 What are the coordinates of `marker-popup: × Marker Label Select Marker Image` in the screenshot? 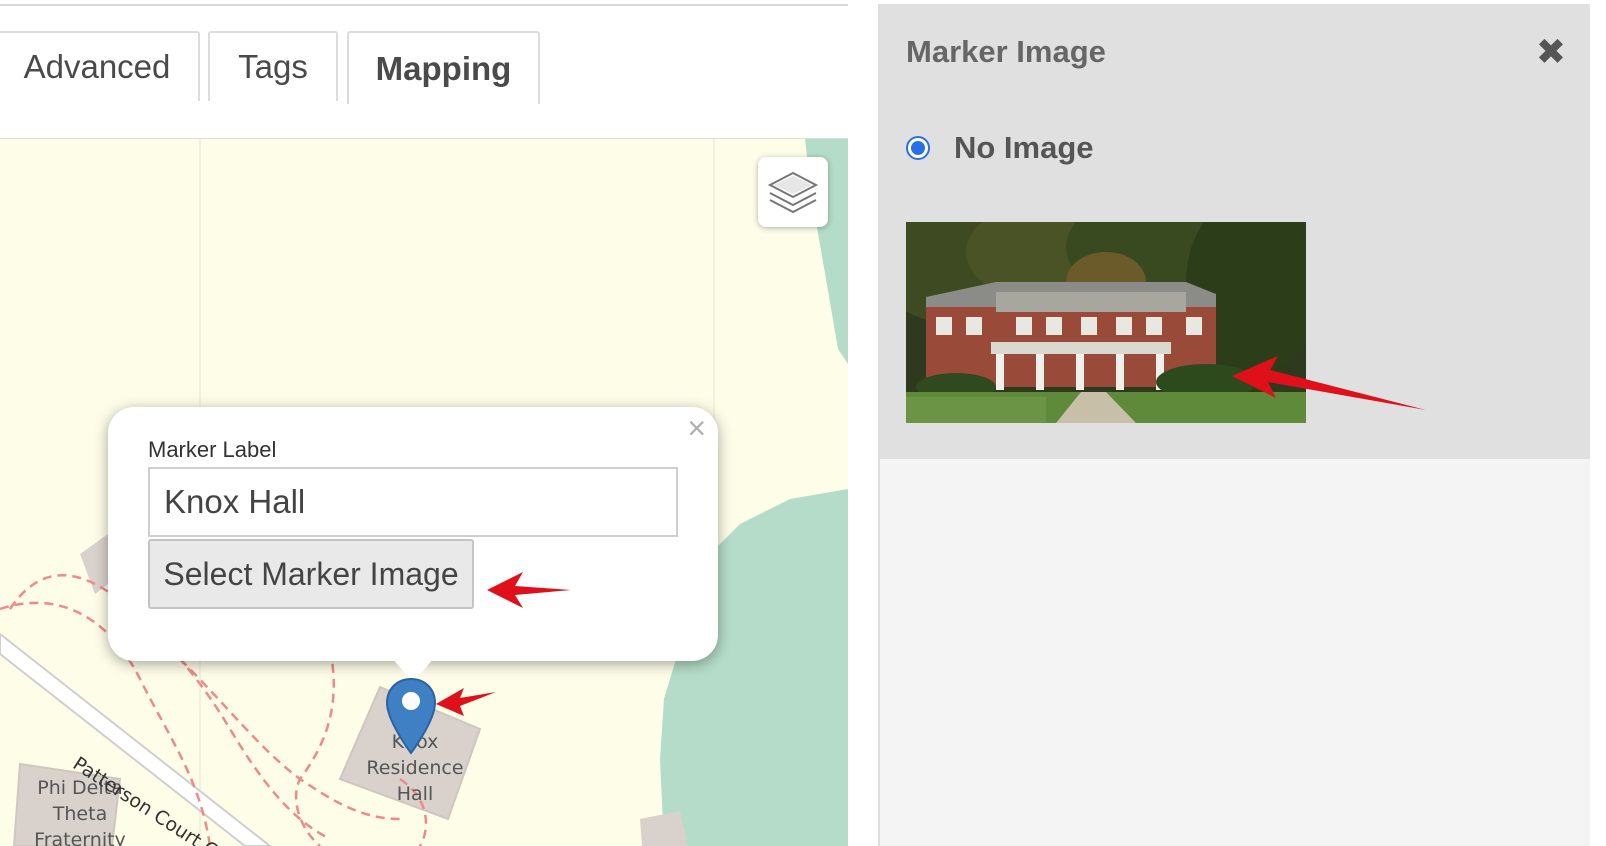 It's located at (413, 545).